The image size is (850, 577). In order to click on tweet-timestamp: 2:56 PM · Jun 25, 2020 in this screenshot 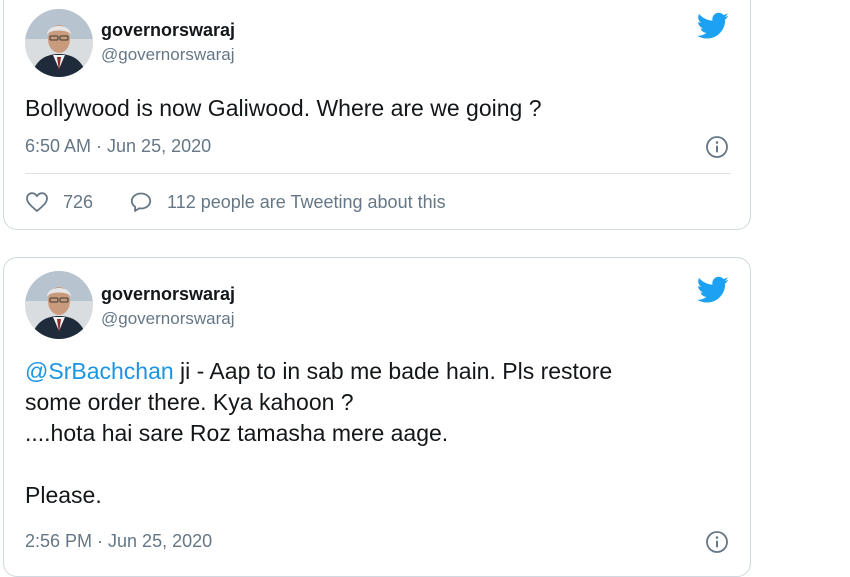, I will do `click(118, 541)`.